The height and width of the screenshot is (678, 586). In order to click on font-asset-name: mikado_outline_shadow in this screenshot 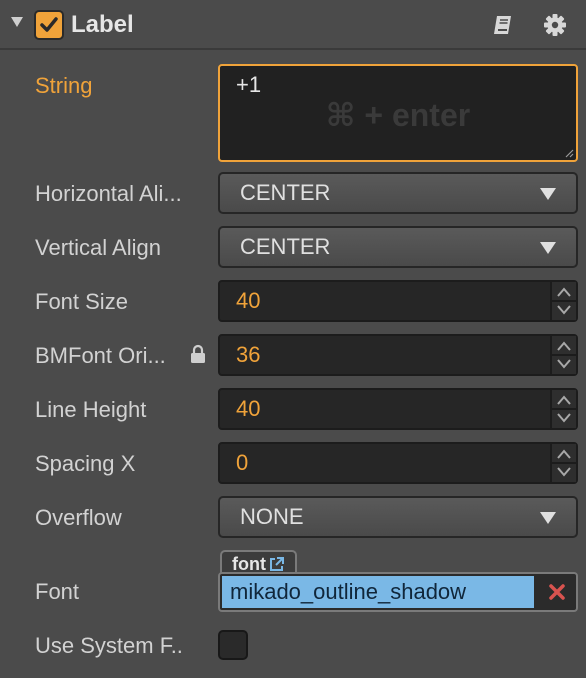, I will do `click(378, 592)`.